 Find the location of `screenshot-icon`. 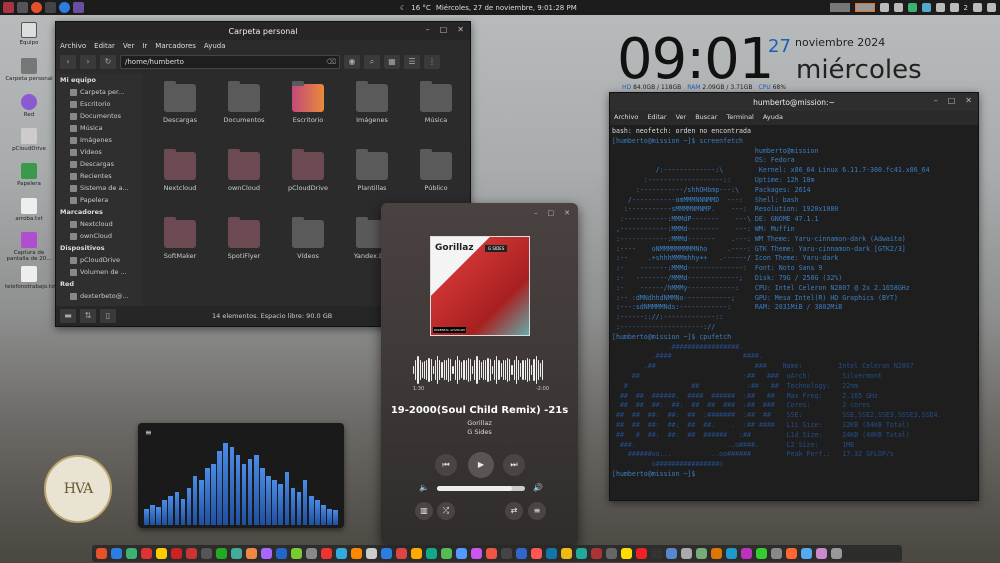

screenshot-icon is located at coordinates (78, 7).